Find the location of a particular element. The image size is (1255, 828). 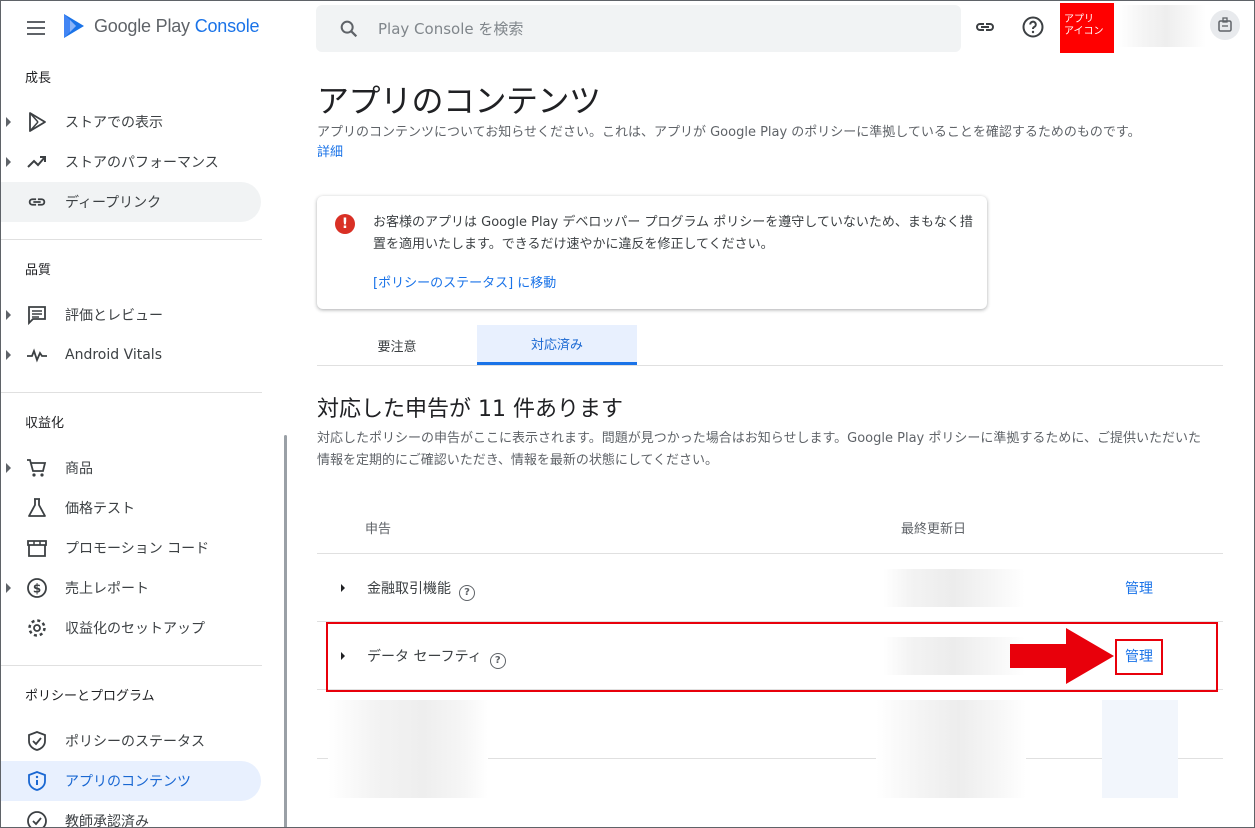

sidebar-scrollbar is located at coordinates (285, 631).